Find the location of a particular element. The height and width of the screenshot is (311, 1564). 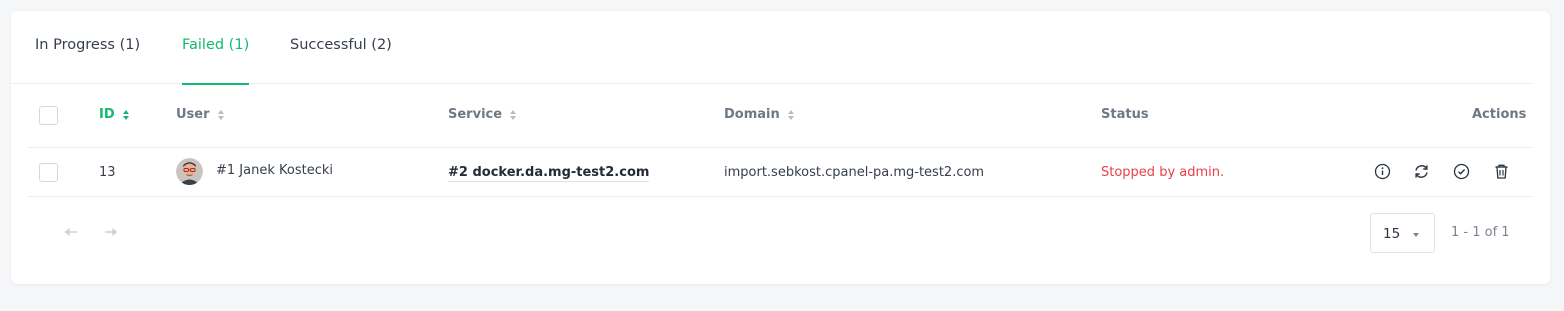

column-header-id: ID is located at coordinates (114, 114).